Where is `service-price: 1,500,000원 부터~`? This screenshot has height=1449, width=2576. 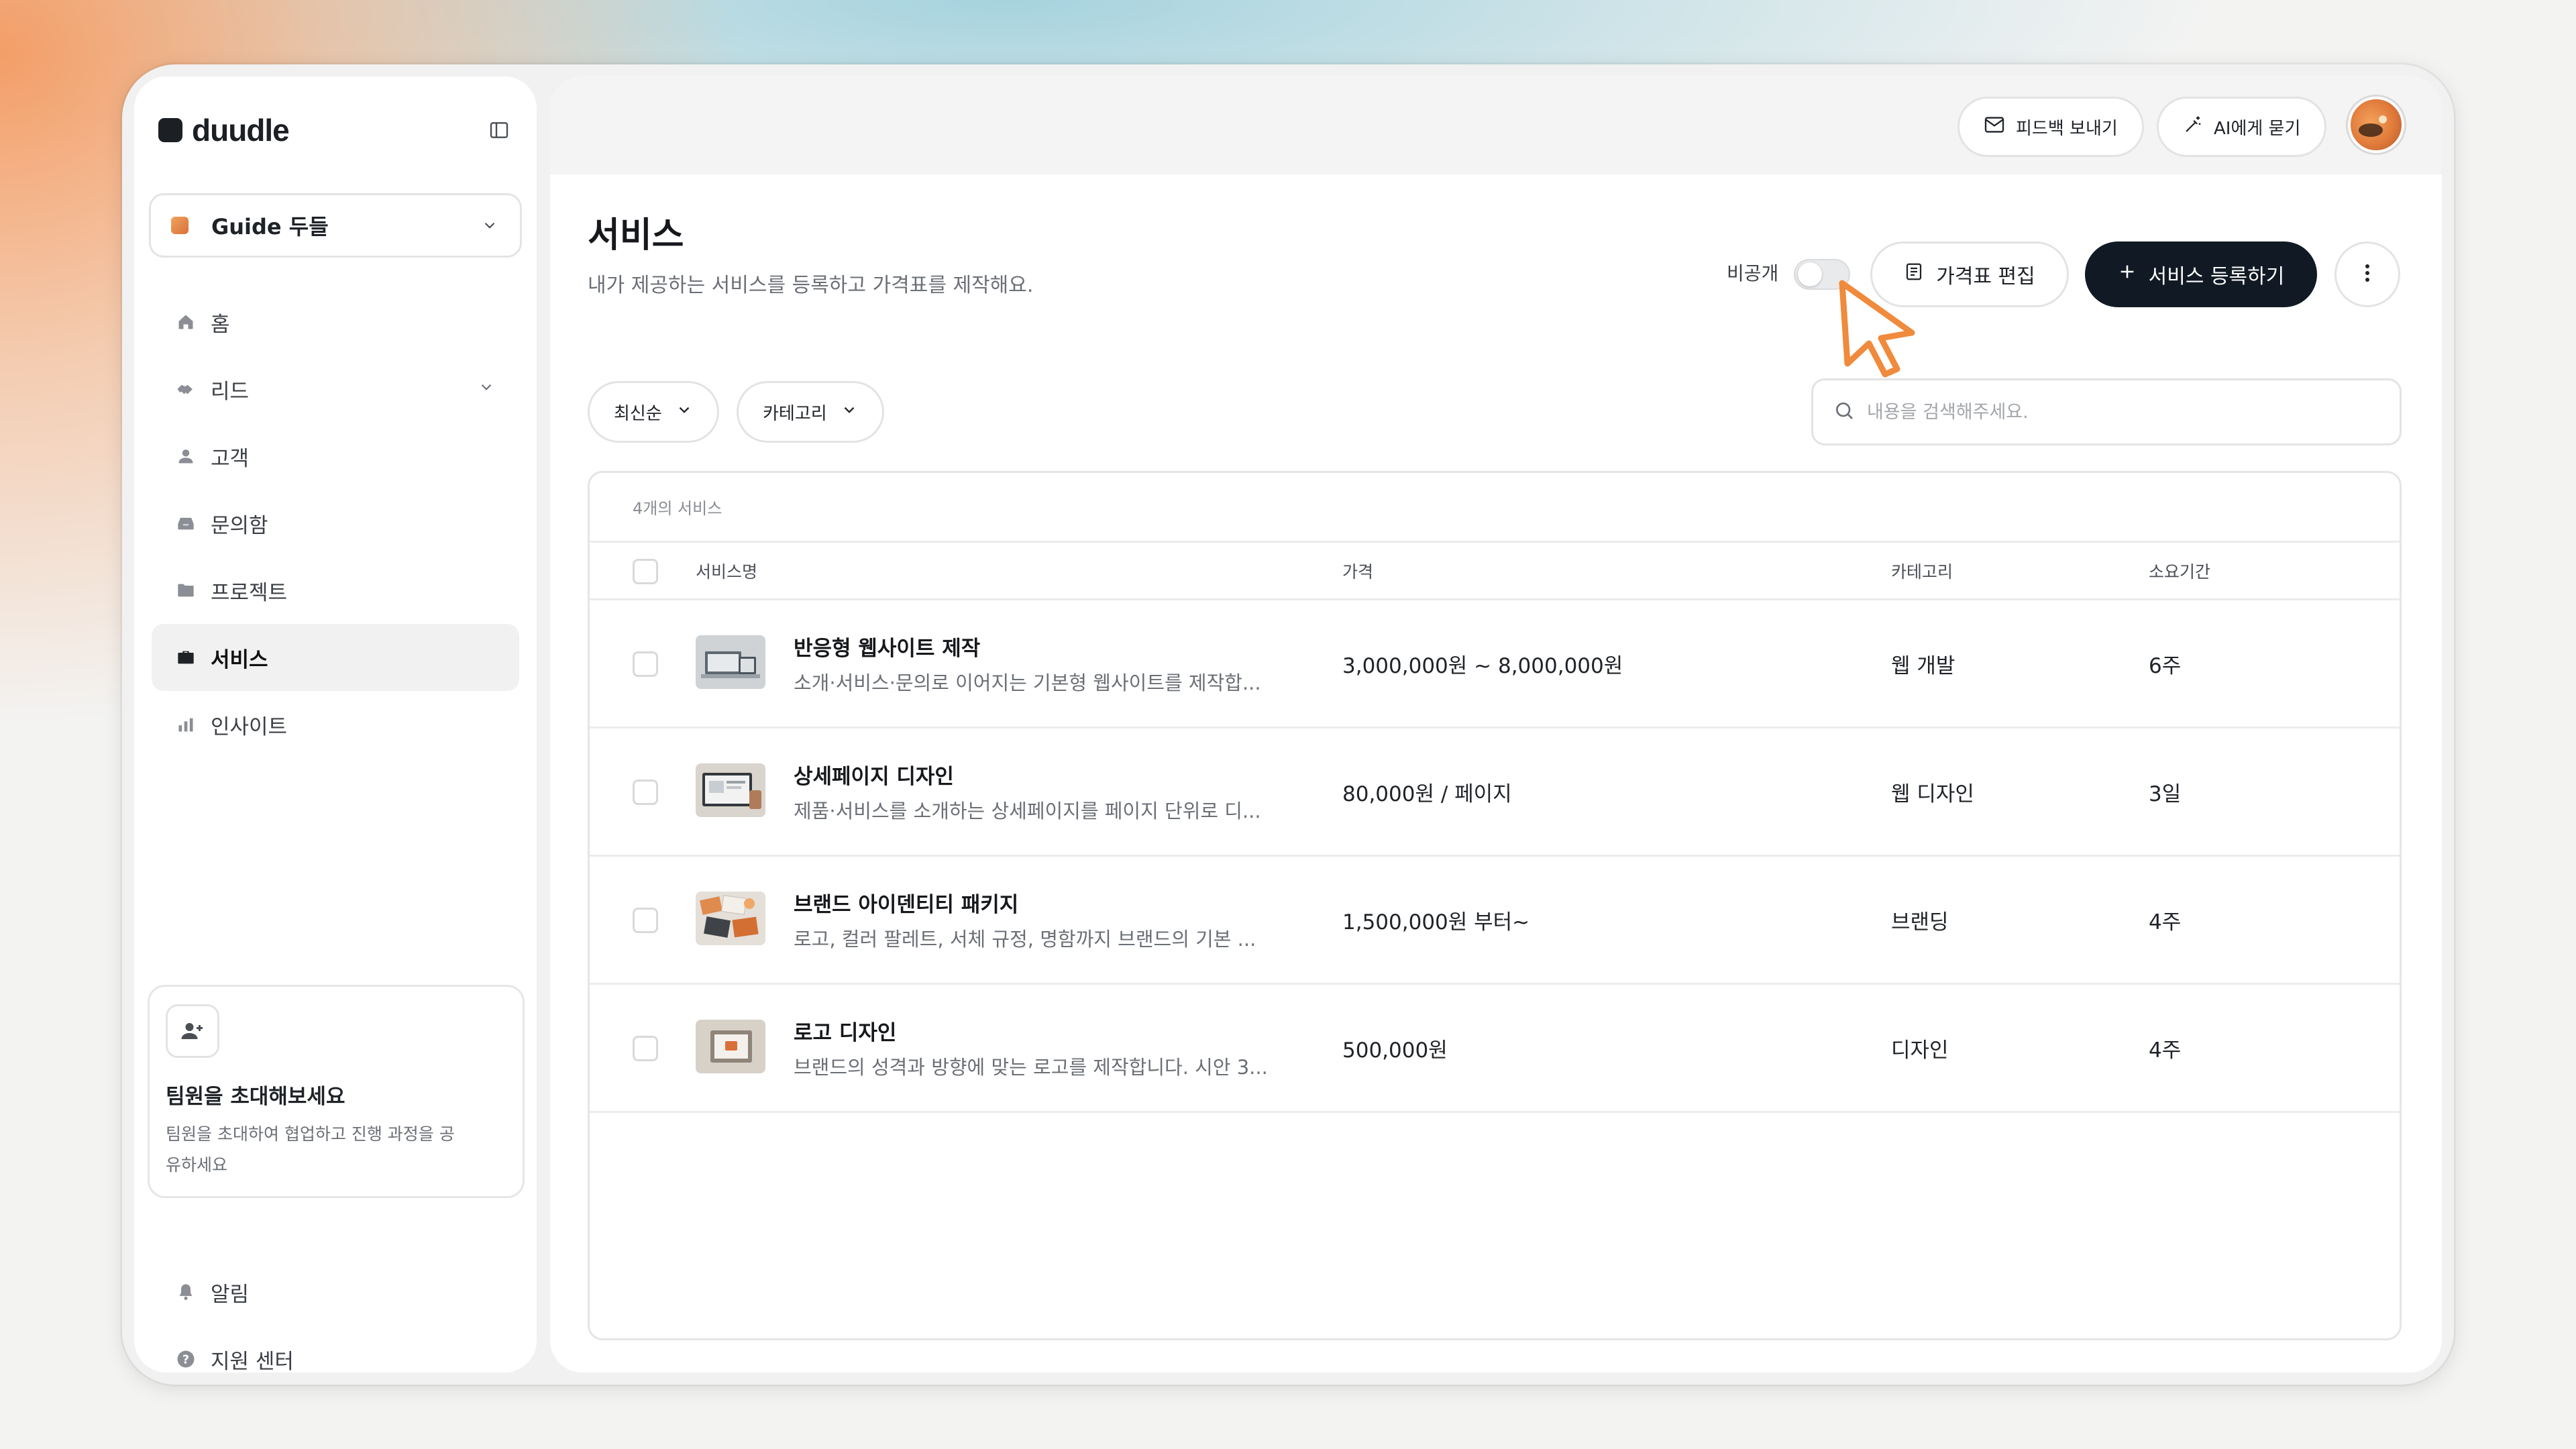
service-price: 1,500,000원 부터~ is located at coordinates (1436, 922).